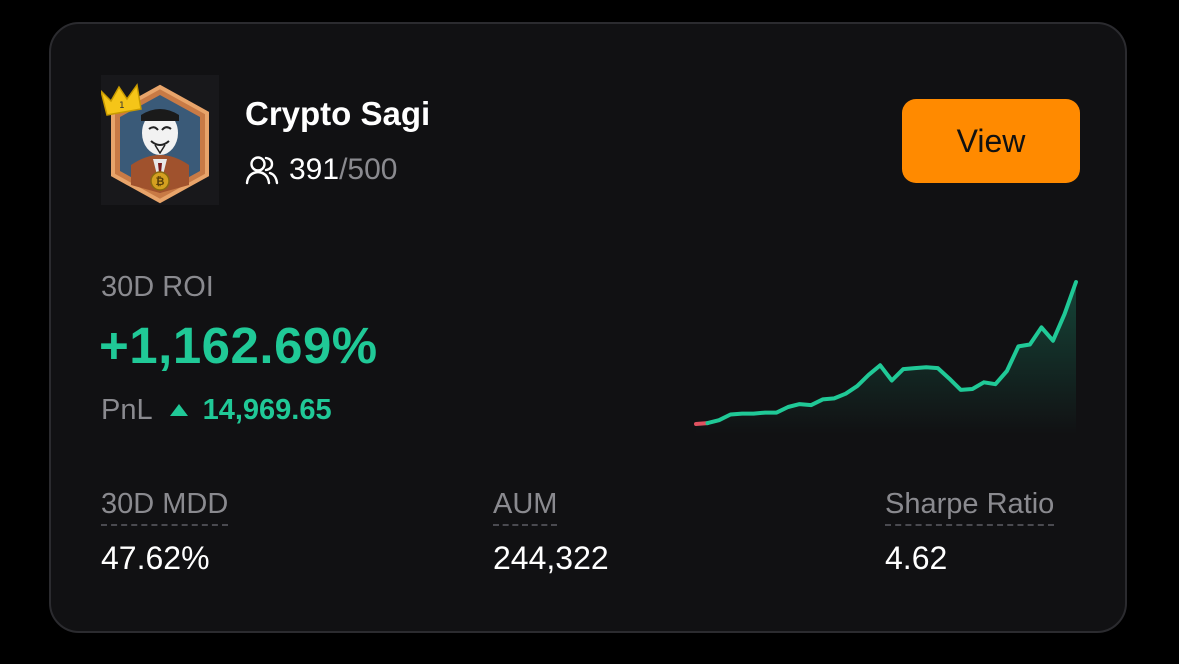 The height and width of the screenshot is (664, 1179). Describe the element at coordinates (337, 114) in the screenshot. I see `trader-name: Crypto Sagi` at that location.